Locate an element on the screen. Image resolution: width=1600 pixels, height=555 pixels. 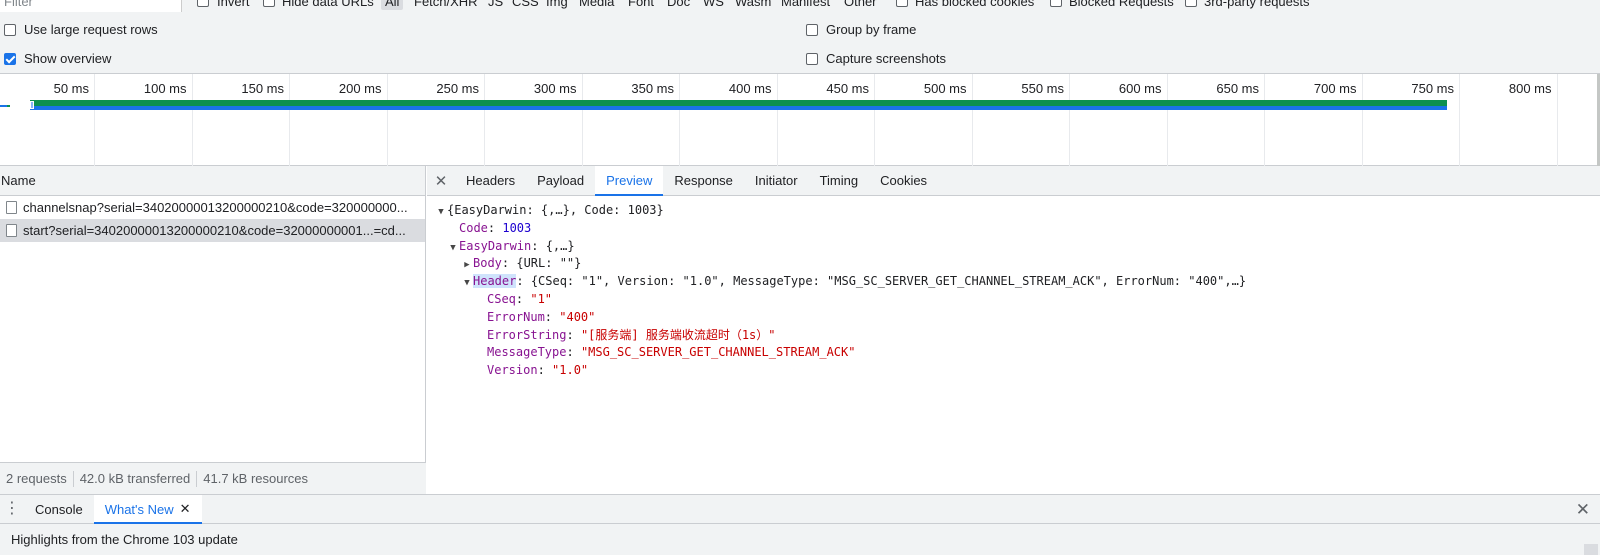
tab-initiator: Initiator is located at coordinates (776, 180).